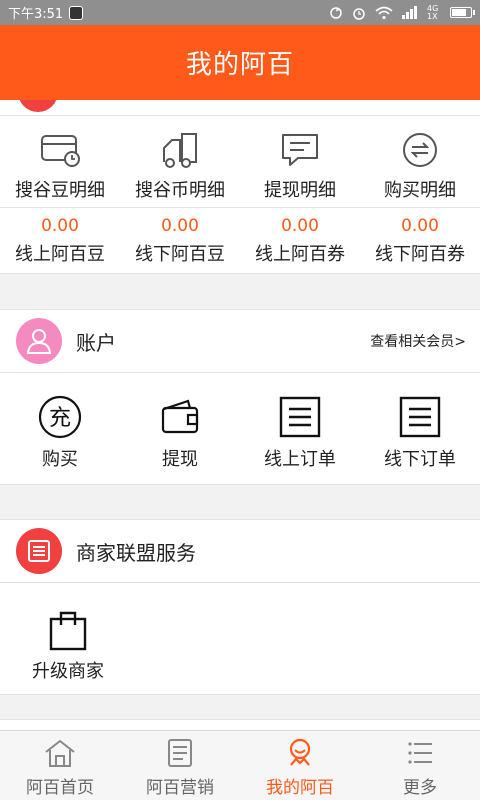  What do you see at coordinates (136, 552) in the screenshot?
I see `merchant-title: 商家联盟服务` at bounding box center [136, 552].